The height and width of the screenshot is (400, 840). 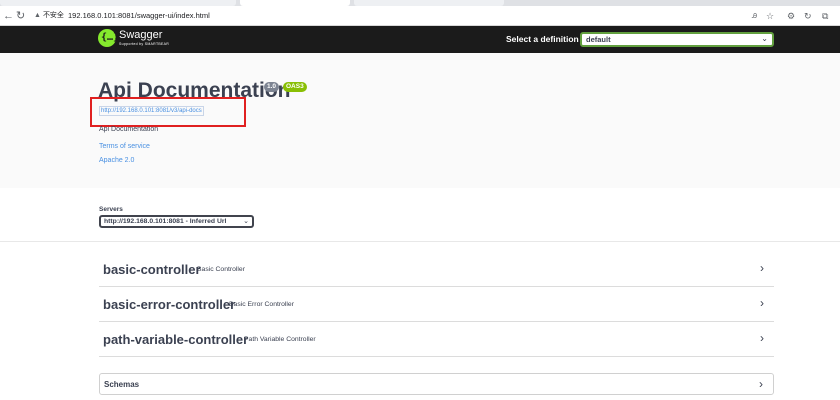 What do you see at coordinates (165, 221) in the screenshot?
I see `server-select-value: http://192.168.0.101:8081 - Inferred Url` at bounding box center [165, 221].